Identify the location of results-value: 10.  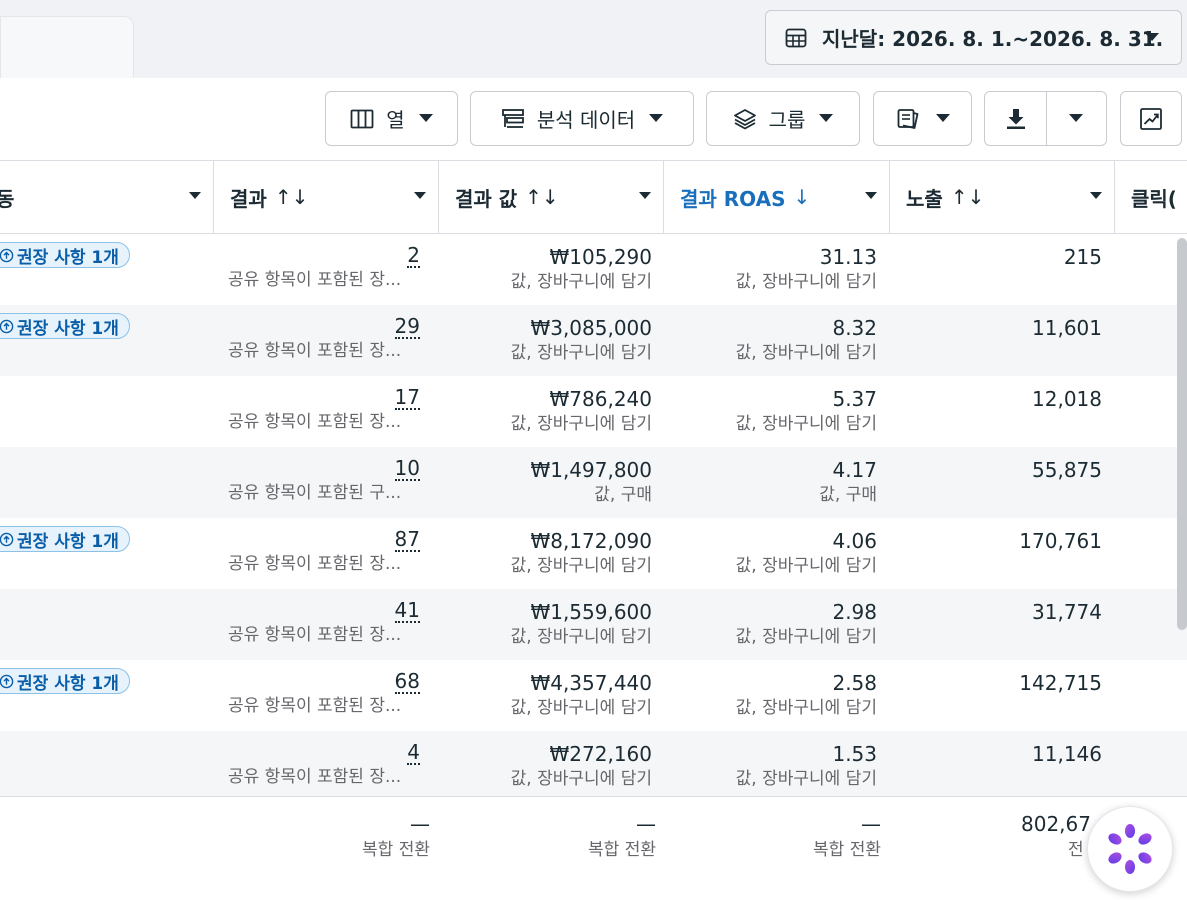
(407, 469).